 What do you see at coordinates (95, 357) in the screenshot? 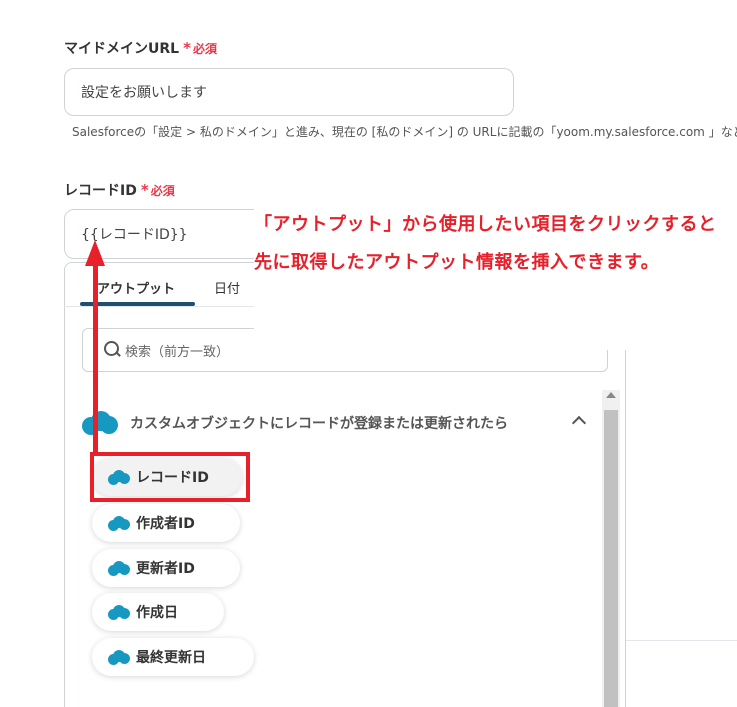
I see `annotation-arrow-line` at bounding box center [95, 357].